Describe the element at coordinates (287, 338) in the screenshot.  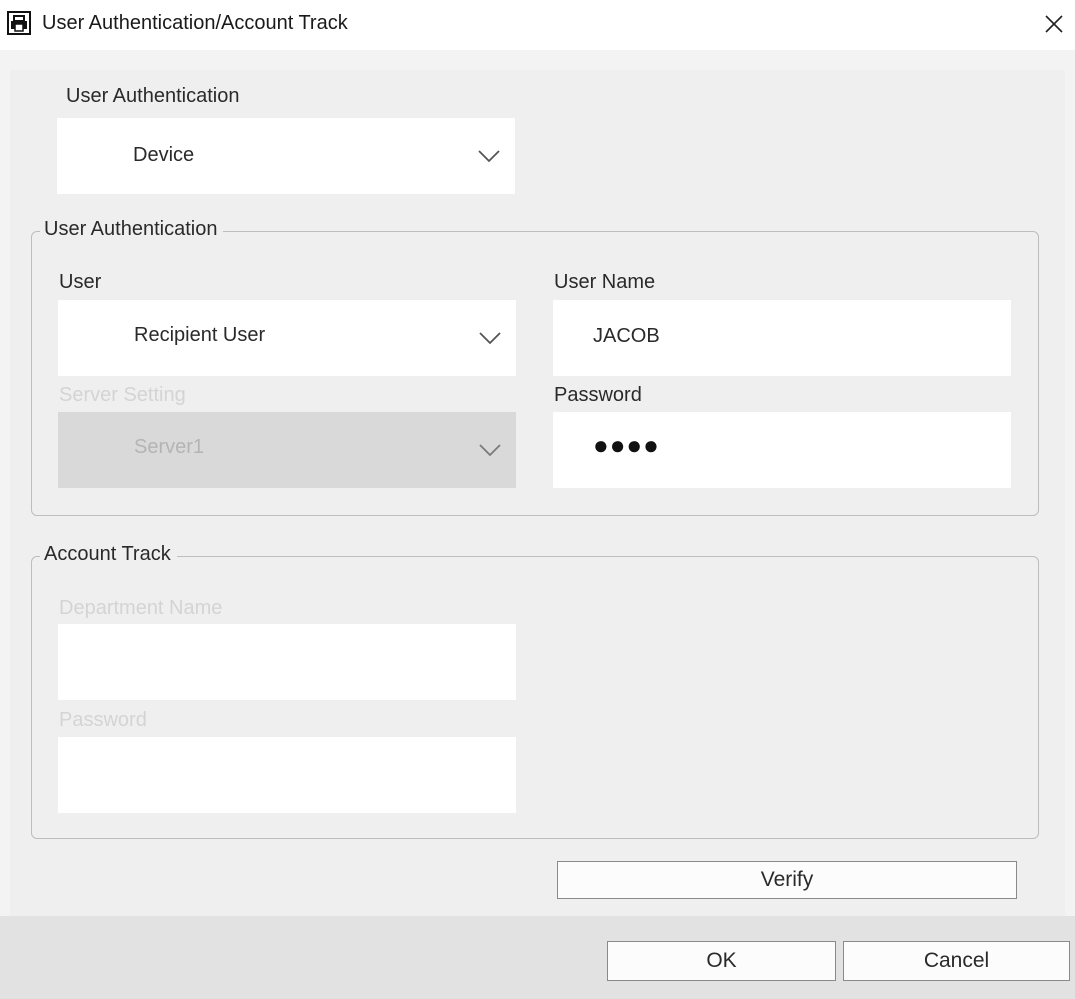
I see `user-select: Recipient User` at that location.